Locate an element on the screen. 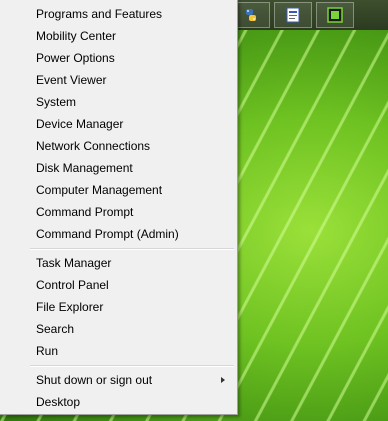  taskbar-button-app is located at coordinates (335, 15).